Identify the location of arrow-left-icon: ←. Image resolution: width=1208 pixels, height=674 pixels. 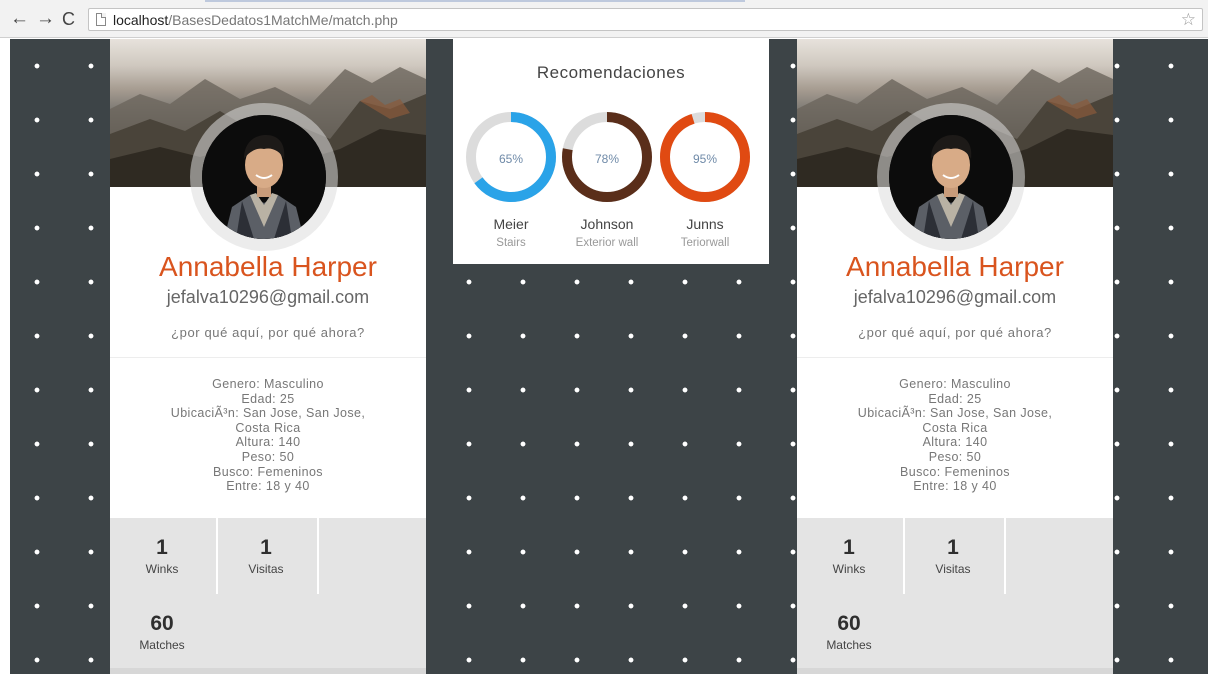
(19, 19).